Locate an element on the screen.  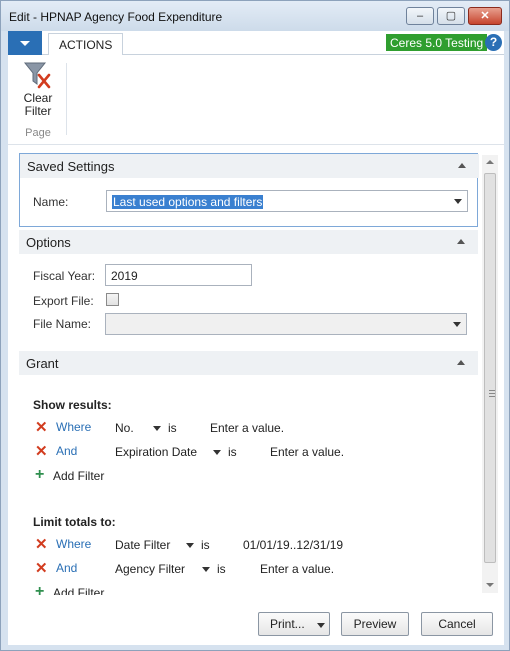
vertical-scrollbar is located at coordinates (490, 374).